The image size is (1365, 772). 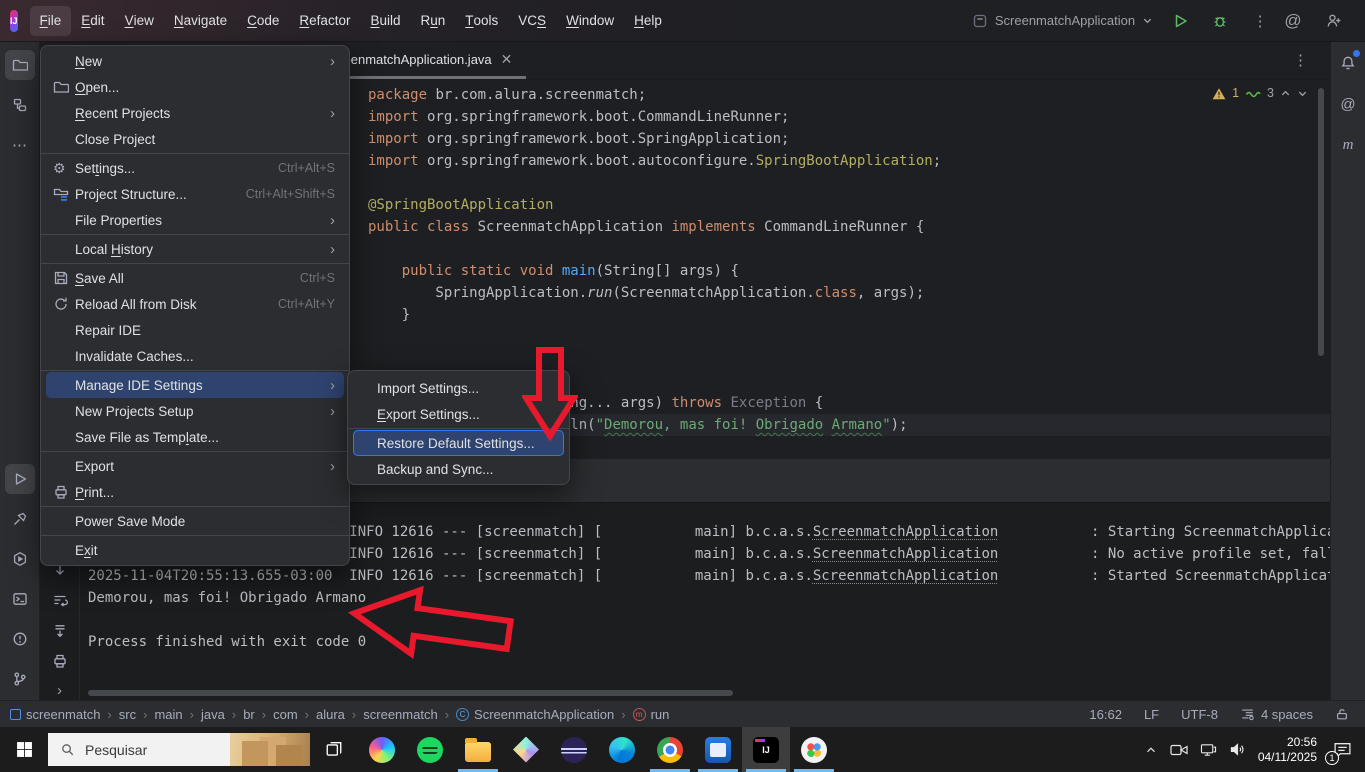 I want to click on soft-wrap-icon, so click(x=60, y=600).